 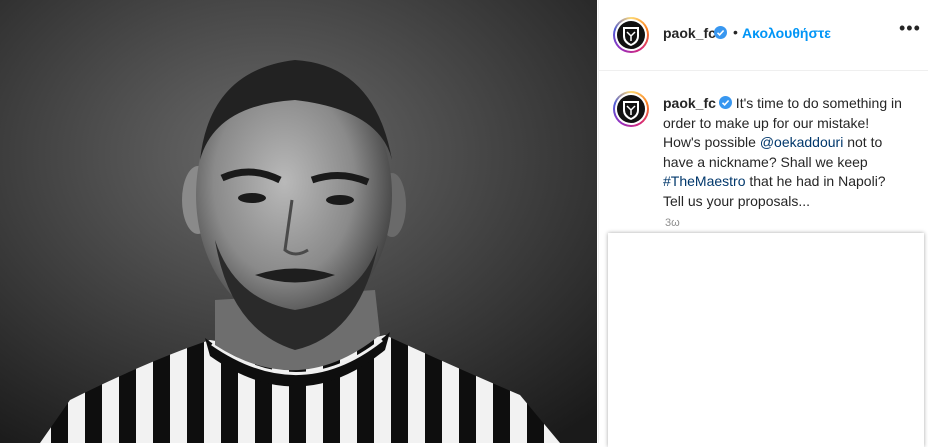 What do you see at coordinates (672, 223) in the screenshot?
I see `post-timestamp: 3ω` at bounding box center [672, 223].